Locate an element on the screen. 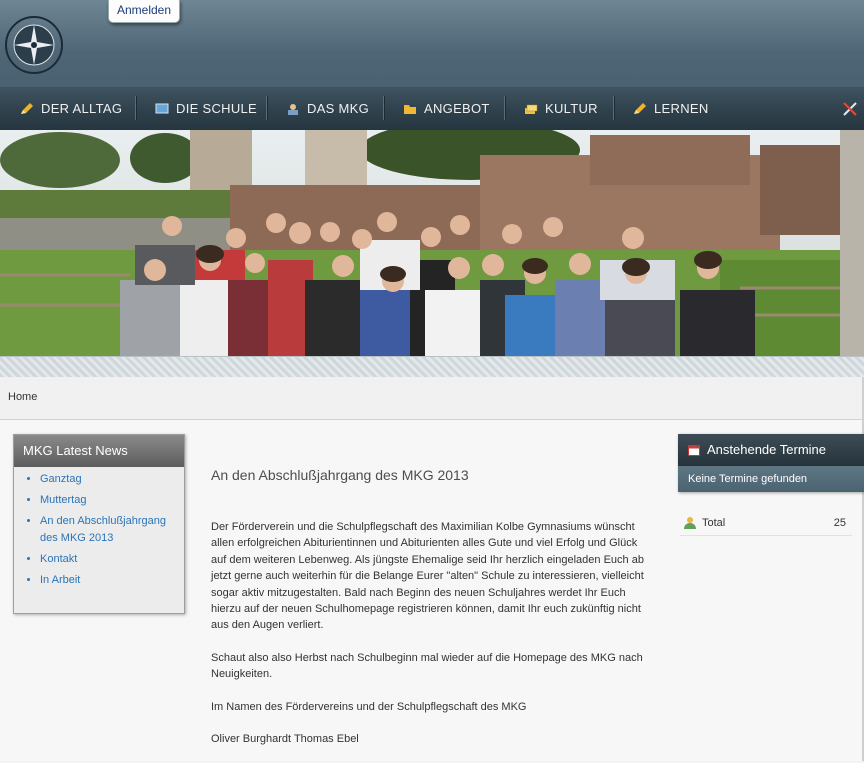  nav-item-kultur: KULTUR is located at coordinates (561, 108).